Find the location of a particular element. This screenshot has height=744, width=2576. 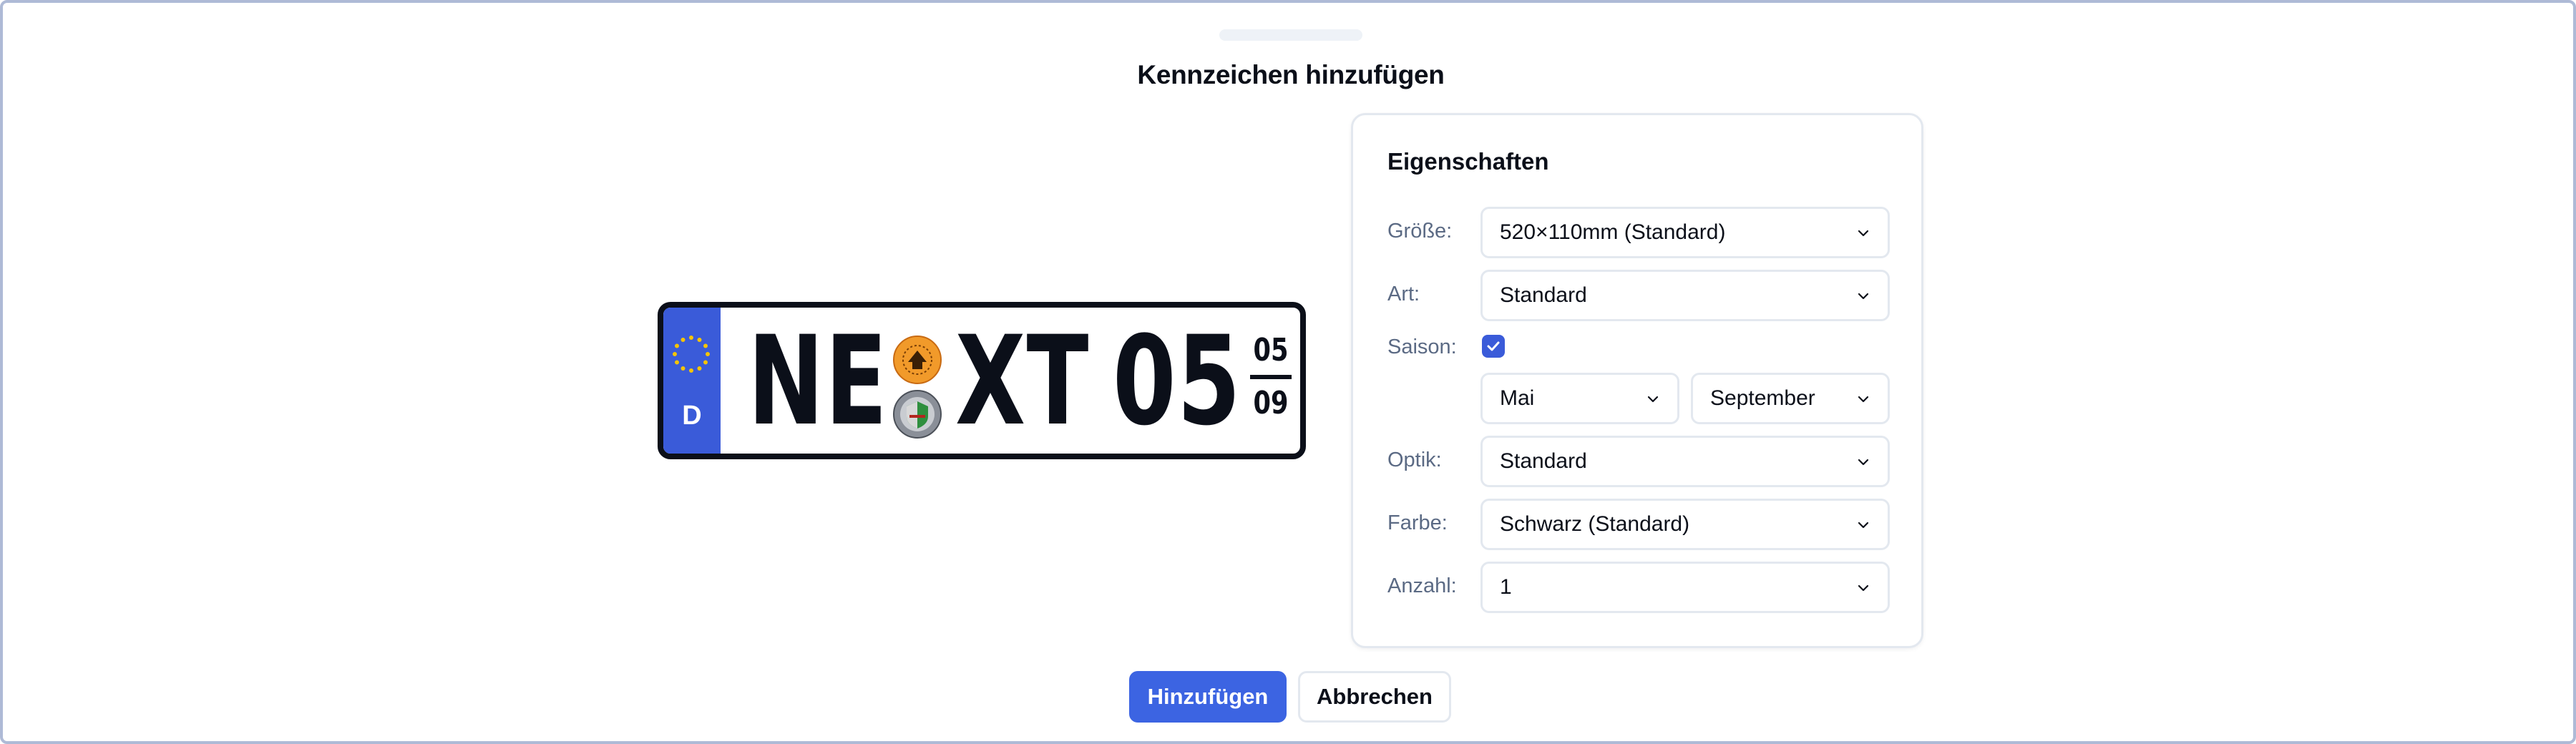

season-checkbox is located at coordinates (1493, 346).